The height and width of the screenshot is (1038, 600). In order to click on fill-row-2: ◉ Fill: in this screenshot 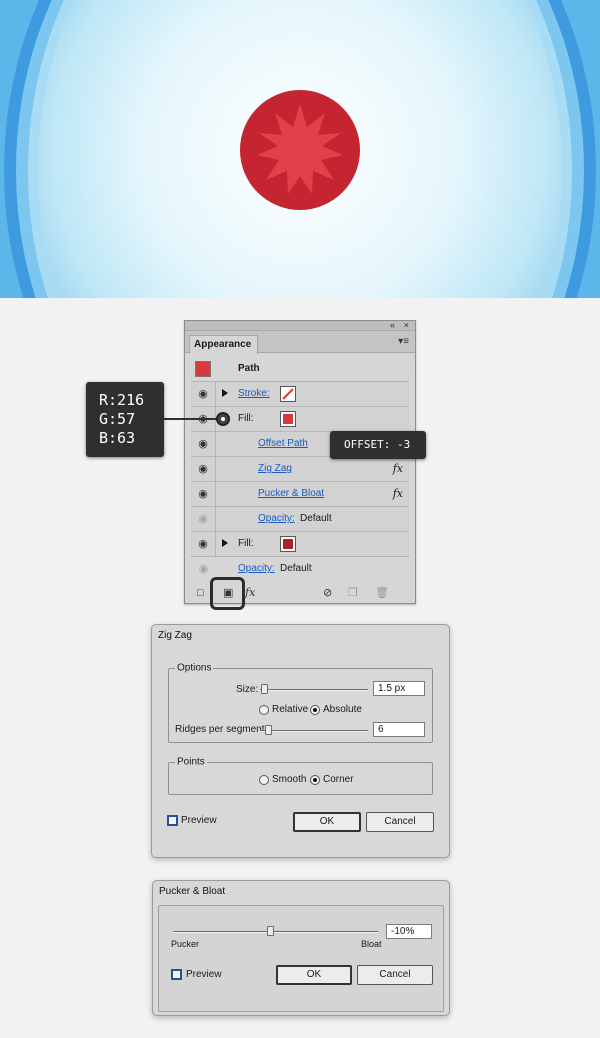, I will do `click(300, 544)`.